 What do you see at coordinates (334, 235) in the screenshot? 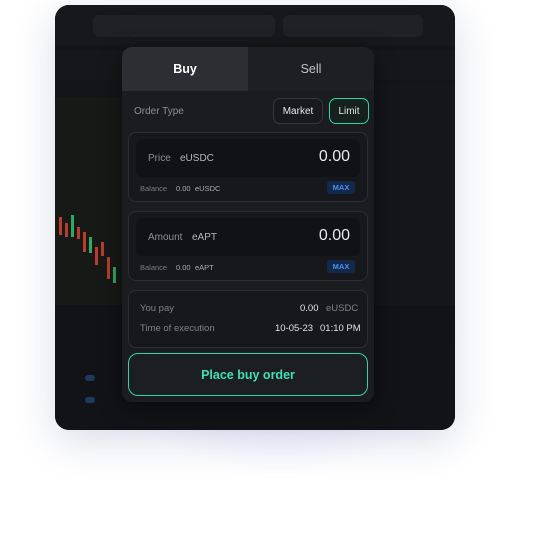
I see `amount-value: 0.00` at bounding box center [334, 235].